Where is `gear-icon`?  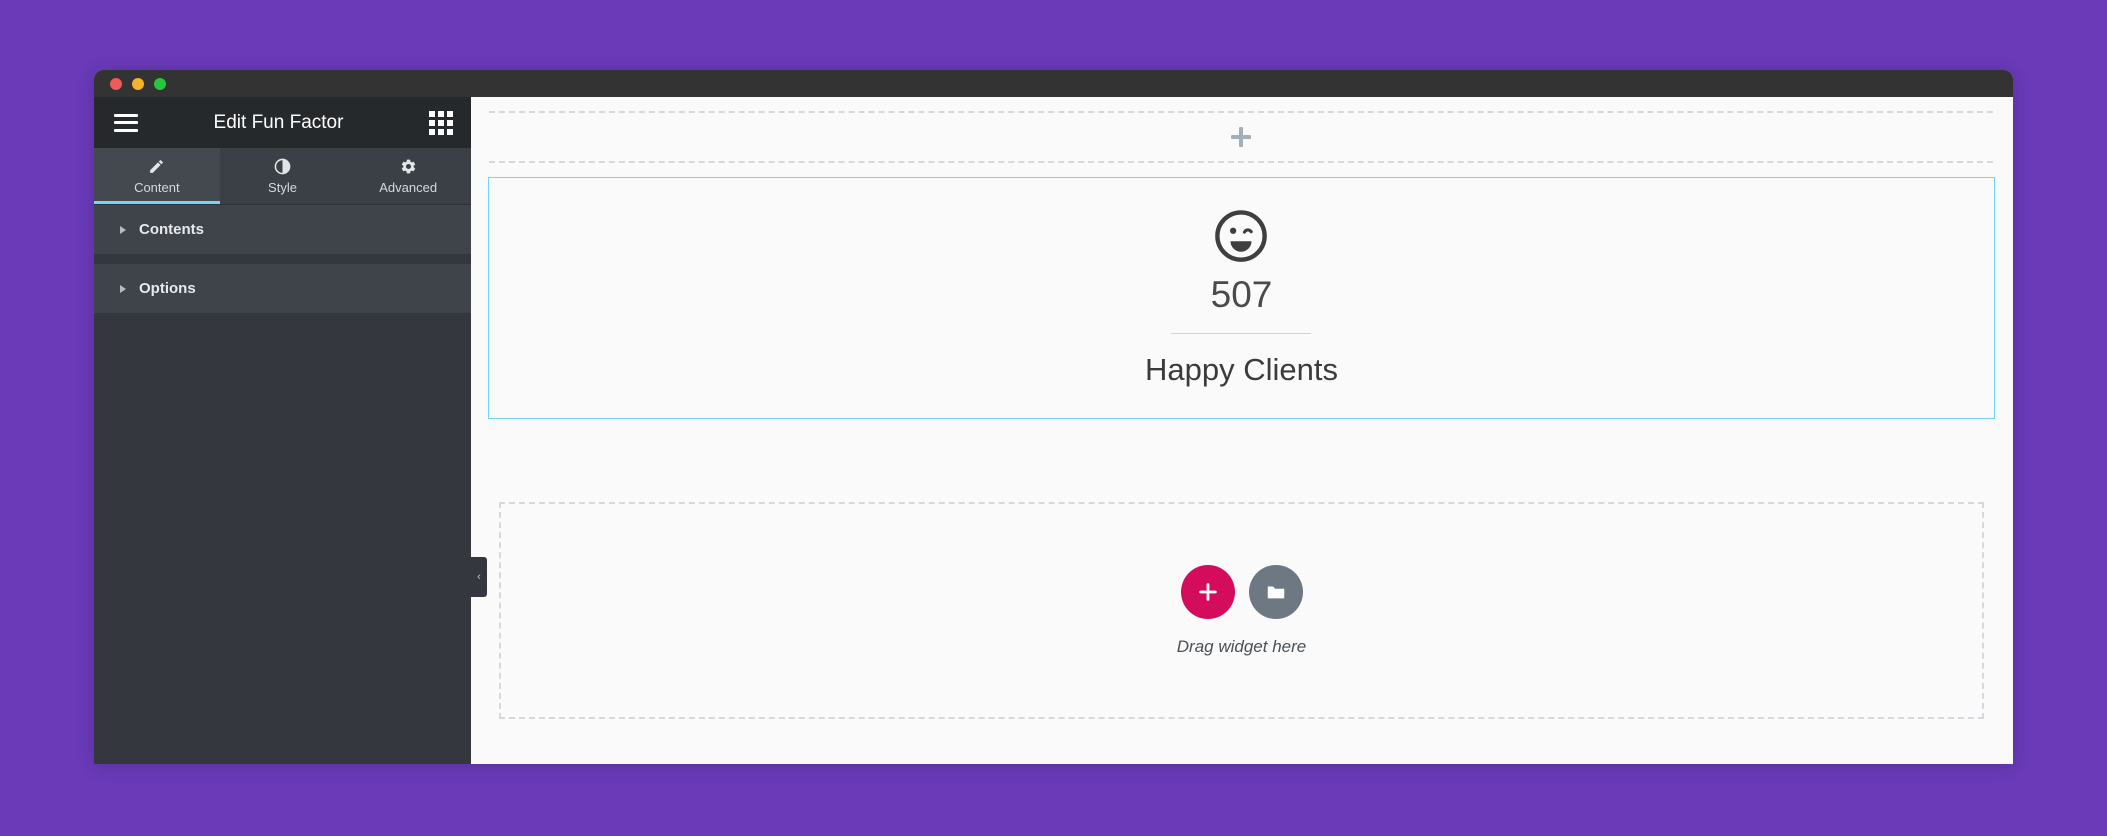 gear-icon is located at coordinates (408, 167).